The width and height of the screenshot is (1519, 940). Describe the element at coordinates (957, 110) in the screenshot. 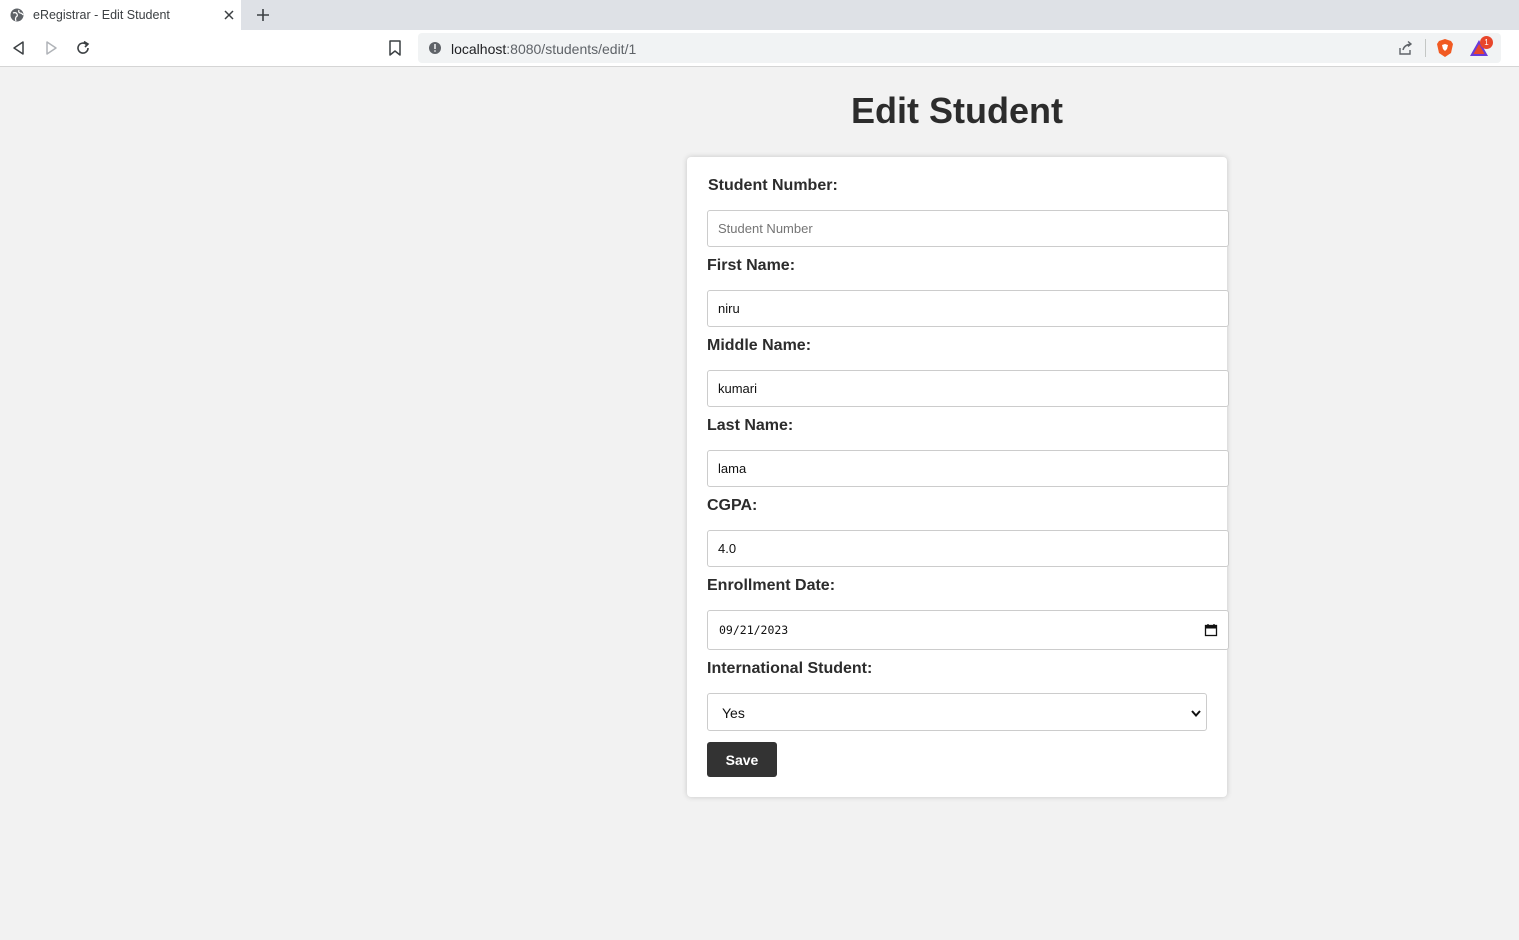

I see `page-title: Edit Student` at that location.